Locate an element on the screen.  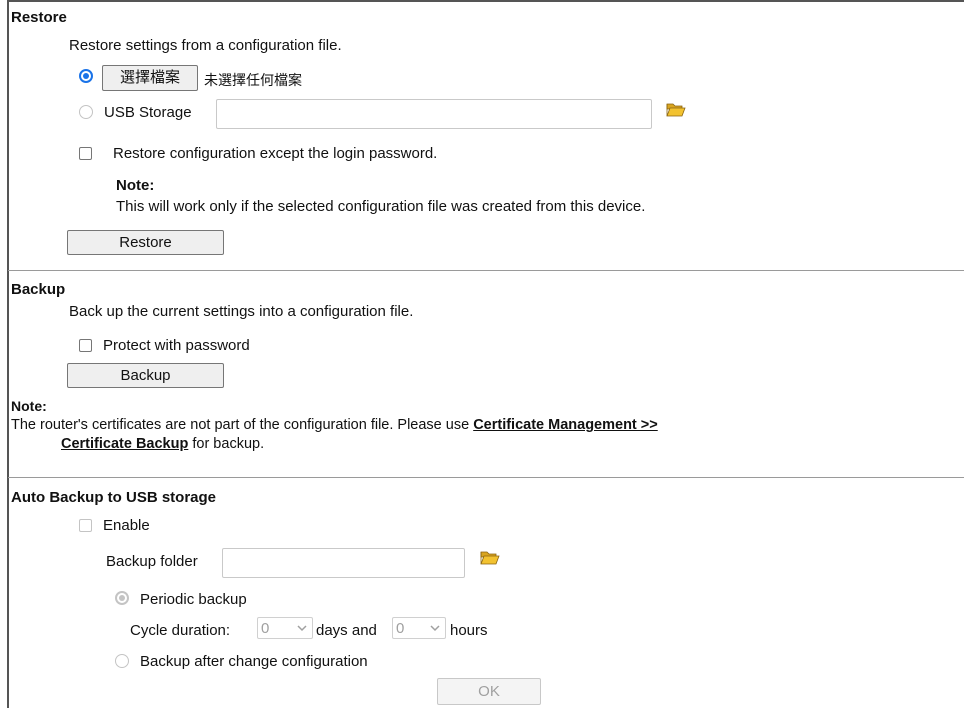
backup-after-change-radio is located at coordinates (122, 661).